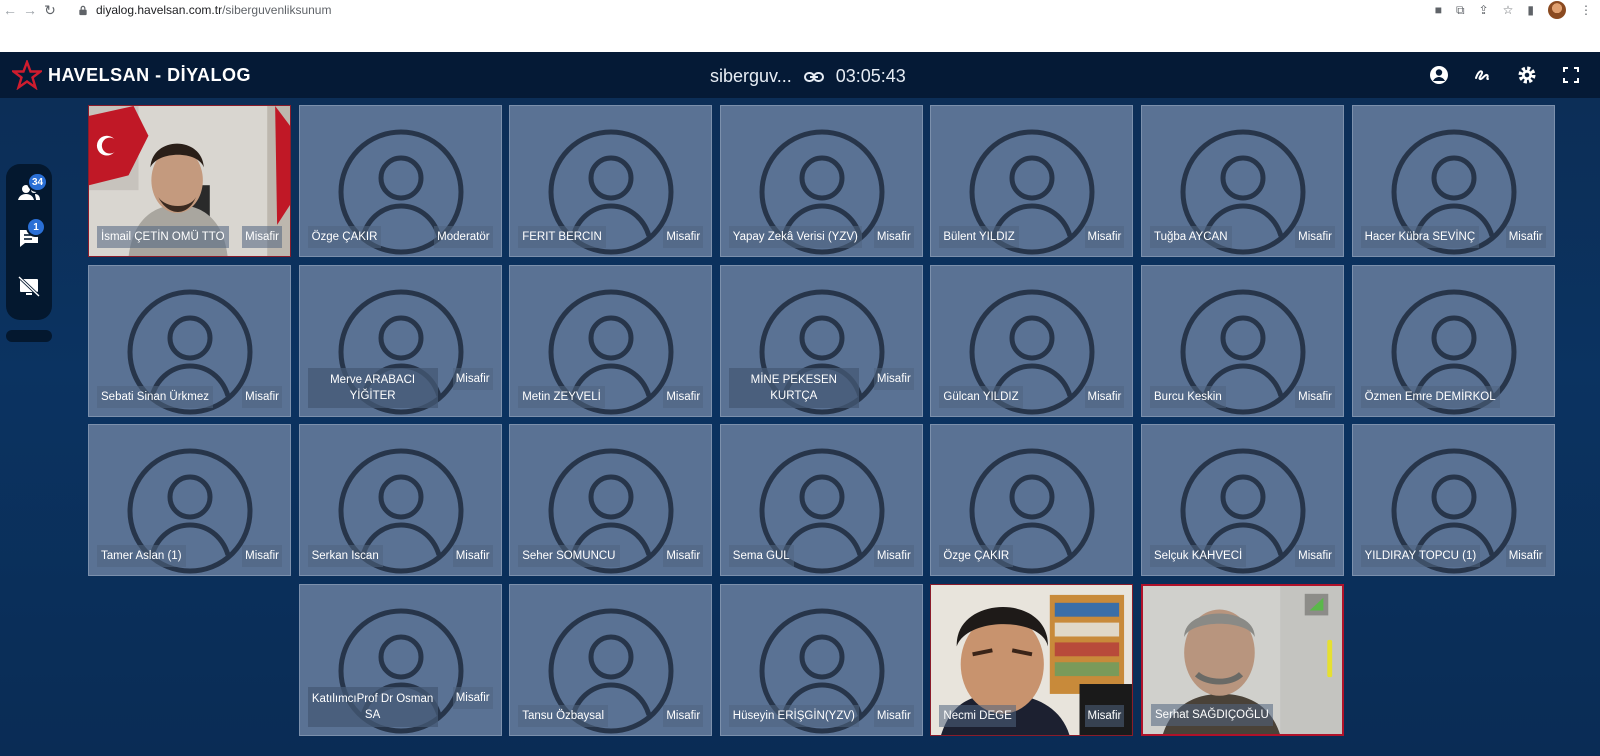  What do you see at coordinates (1438, 10) in the screenshot?
I see `camera-icon: ■` at bounding box center [1438, 10].